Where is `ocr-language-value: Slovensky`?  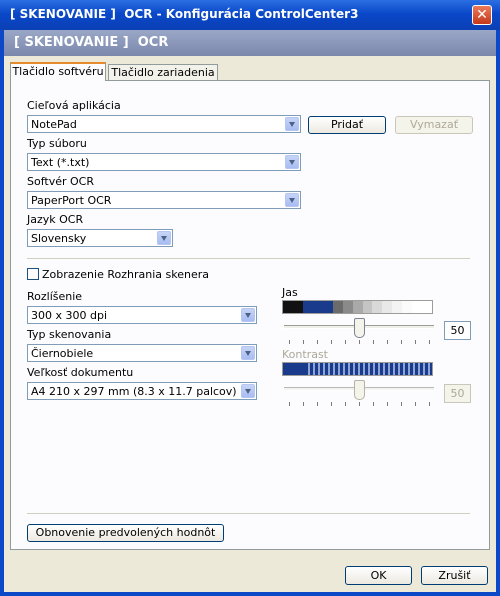
ocr-language-value: Slovensky is located at coordinates (59, 238).